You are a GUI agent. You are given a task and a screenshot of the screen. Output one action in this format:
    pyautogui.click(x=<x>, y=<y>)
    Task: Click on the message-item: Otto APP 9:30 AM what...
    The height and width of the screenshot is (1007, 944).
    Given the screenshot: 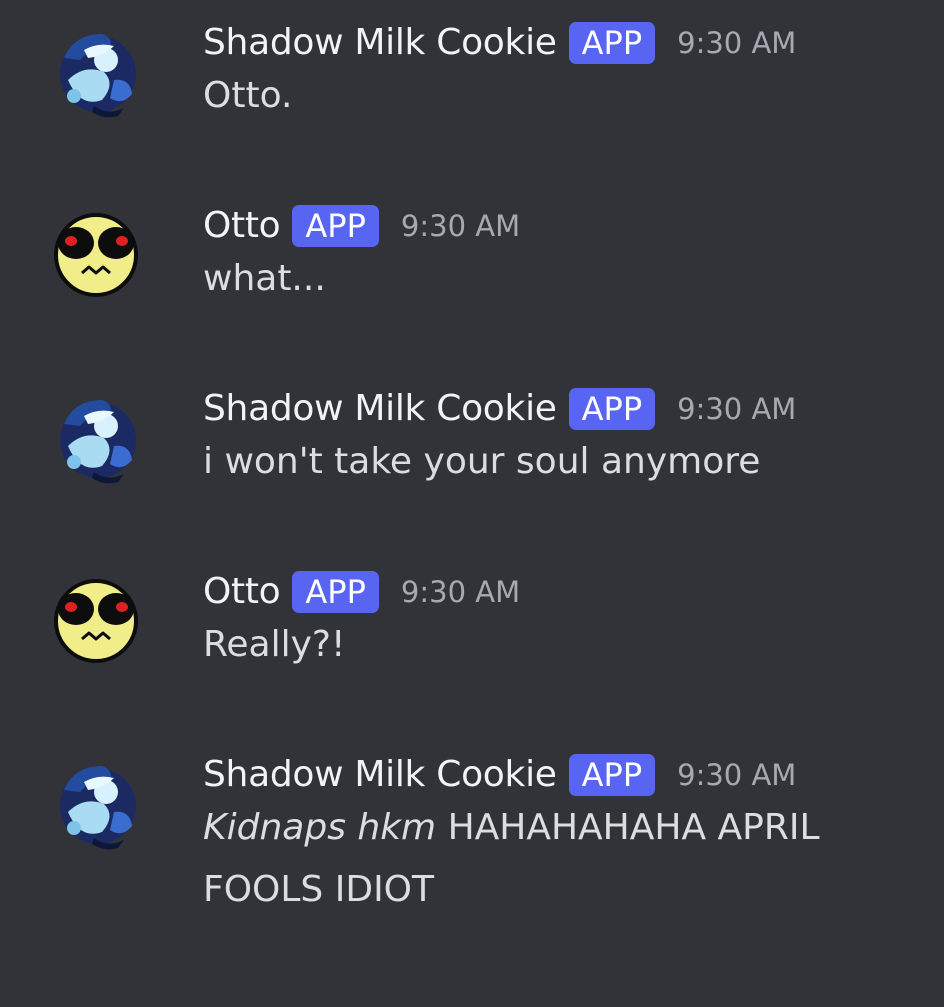 What is the action you would take?
    pyautogui.click(x=472, y=273)
    